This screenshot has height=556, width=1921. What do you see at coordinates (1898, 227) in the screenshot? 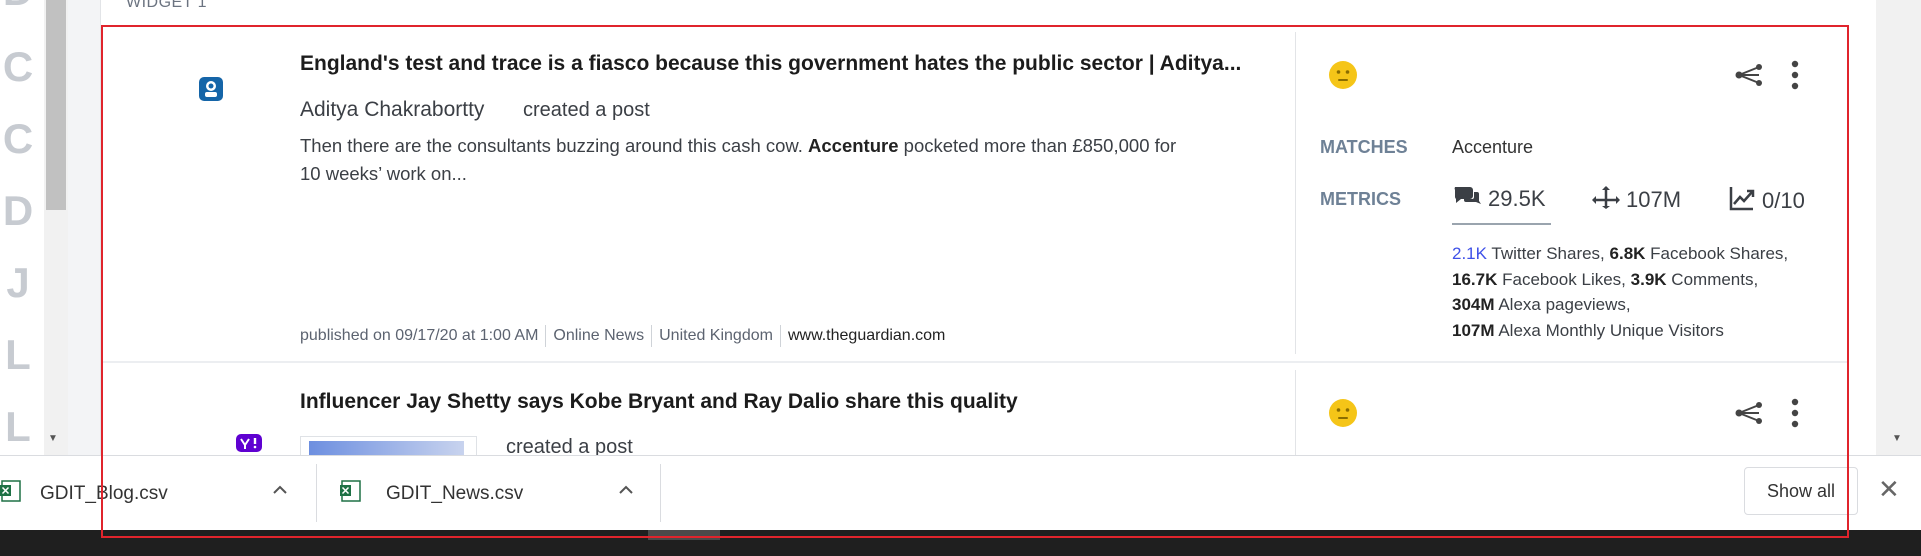
I see `page-scrollbar` at bounding box center [1898, 227].